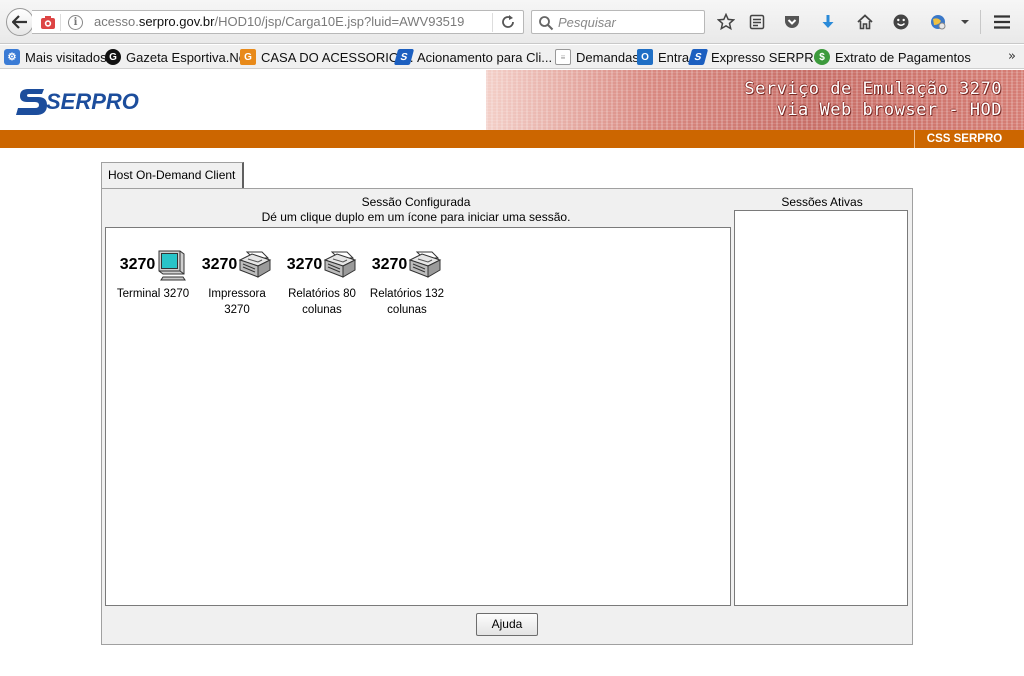 The height and width of the screenshot is (676, 1024). I want to click on search-icon, so click(546, 23).